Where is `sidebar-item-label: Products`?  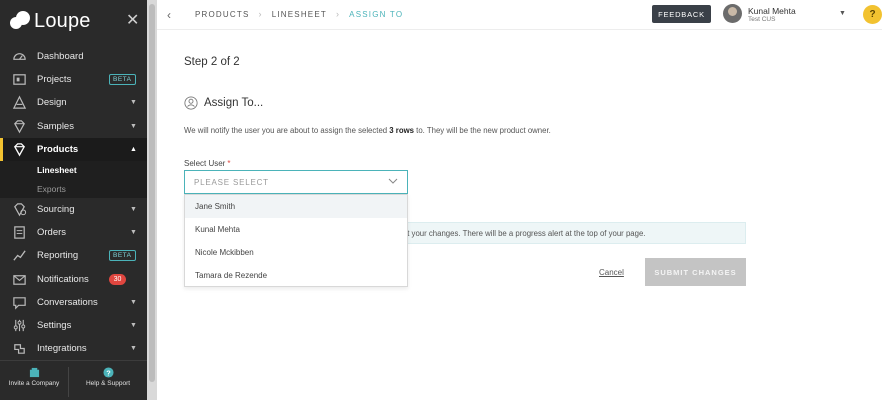 sidebar-item-label: Products is located at coordinates (58, 149).